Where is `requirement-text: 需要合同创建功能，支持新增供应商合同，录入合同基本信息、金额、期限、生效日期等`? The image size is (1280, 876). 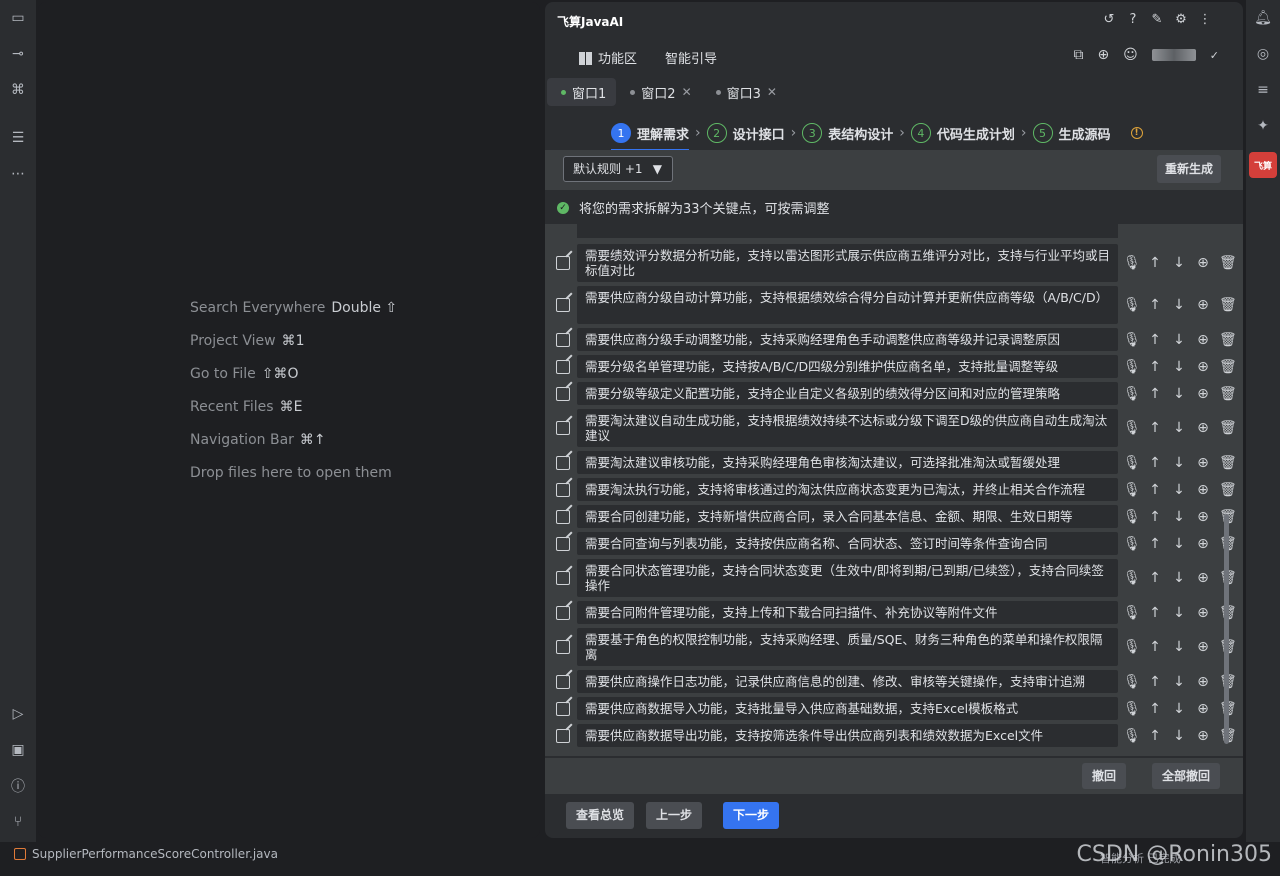 requirement-text: 需要合同创建功能，支持新增供应商合同，录入合同基本信息、金额、期限、生效日期等 is located at coordinates (847, 516).